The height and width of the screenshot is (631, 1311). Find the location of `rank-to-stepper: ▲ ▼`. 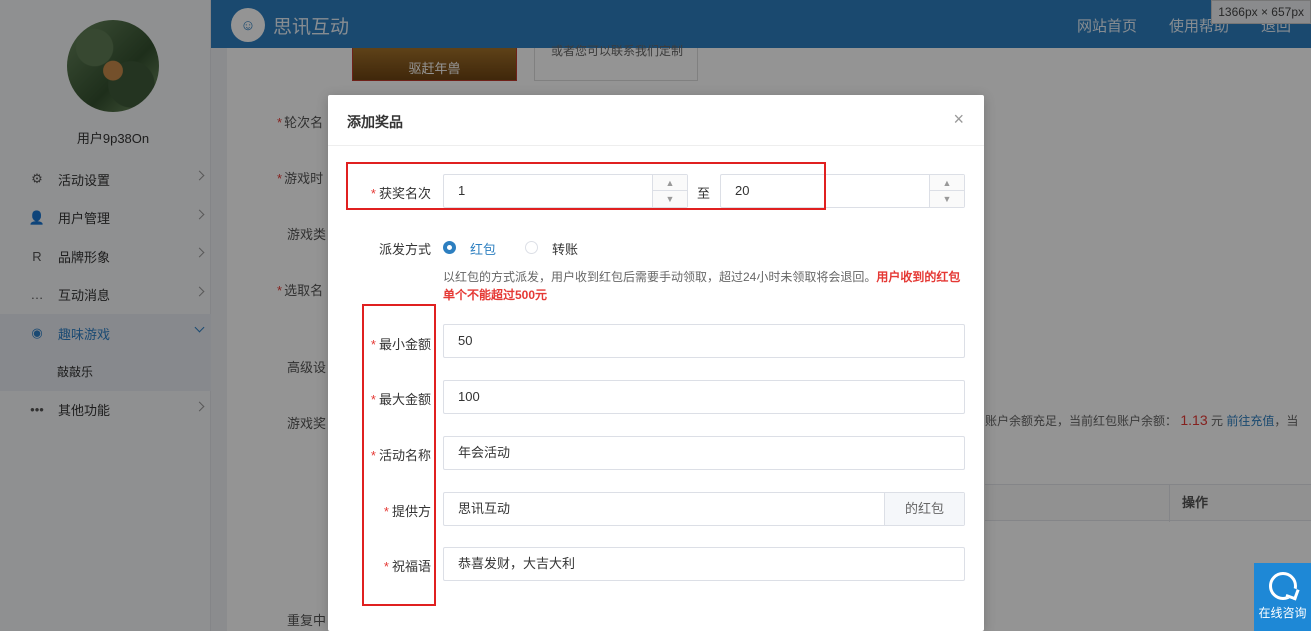

rank-to-stepper: ▲ ▼ is located at coordinates (946, 191).